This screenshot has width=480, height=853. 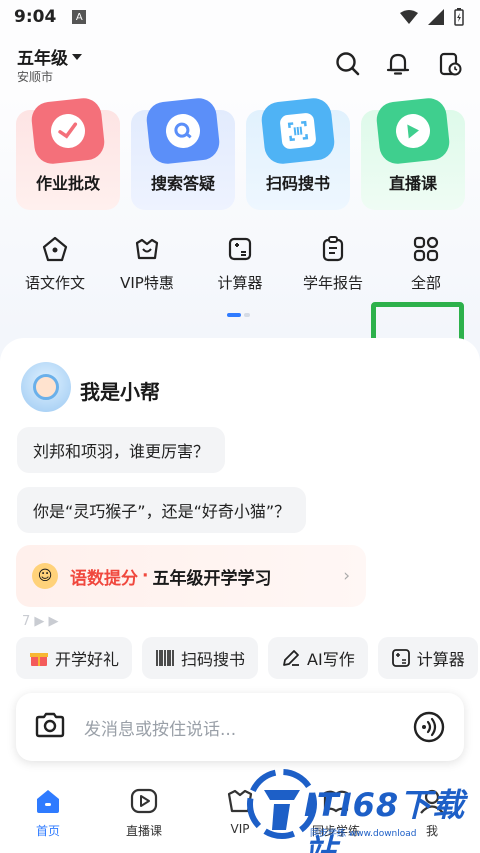 I want to click on tab-home: 首页, so click(x=48, y=812).